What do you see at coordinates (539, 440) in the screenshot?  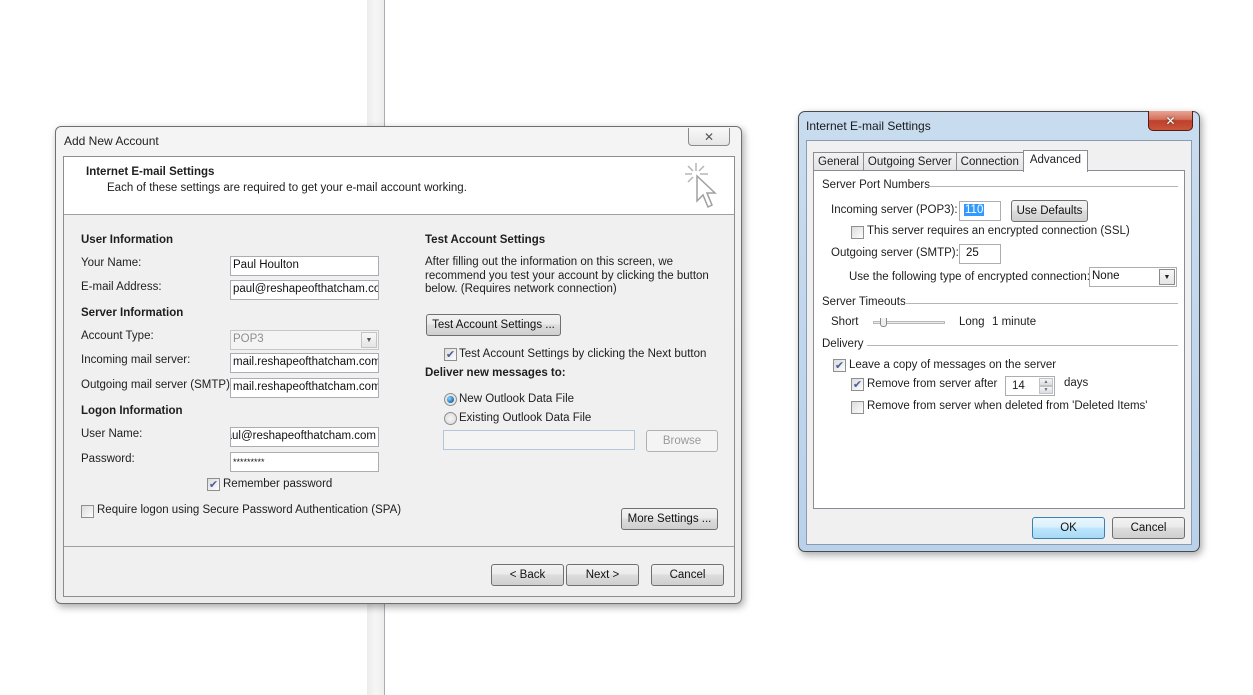 I see `data-file-path-input` at bounding box center [539, 440].